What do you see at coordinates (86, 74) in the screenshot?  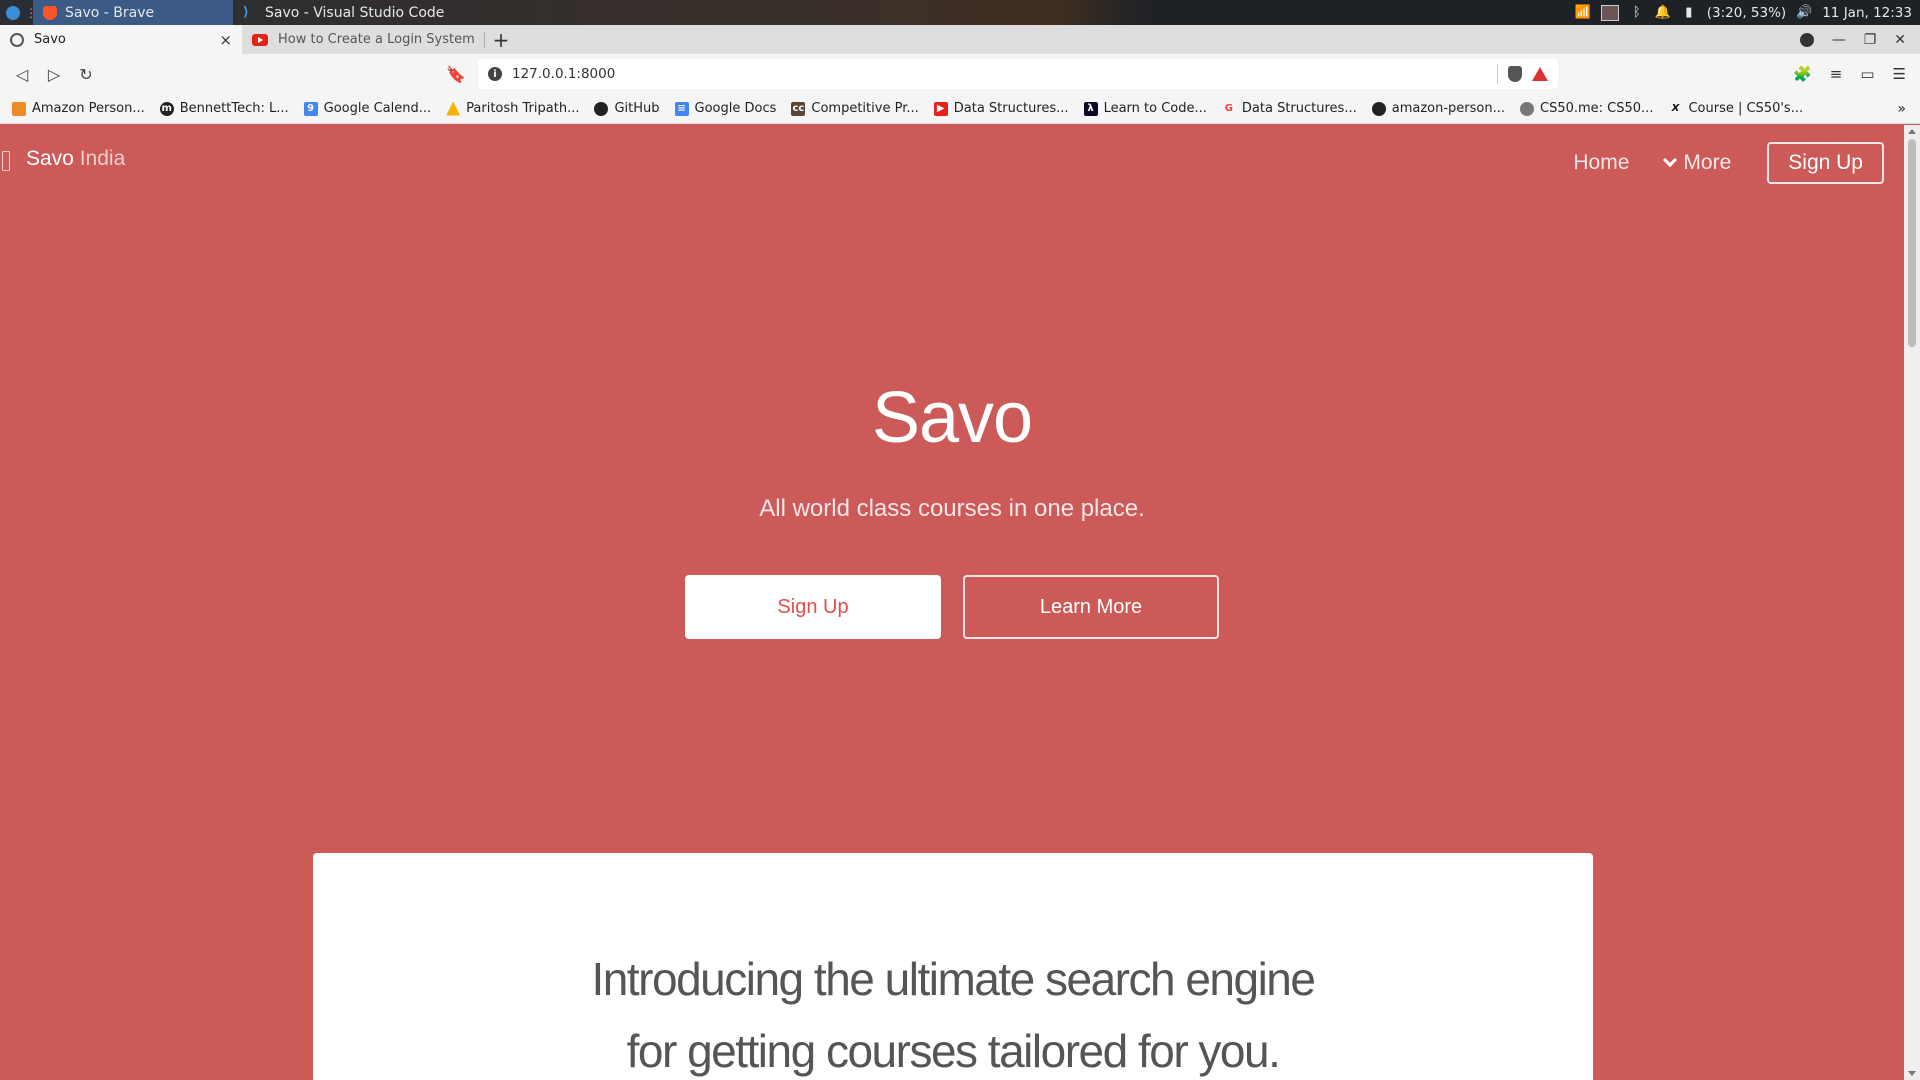 I see `reload-button: ↻` at bounding box center [86, 74].